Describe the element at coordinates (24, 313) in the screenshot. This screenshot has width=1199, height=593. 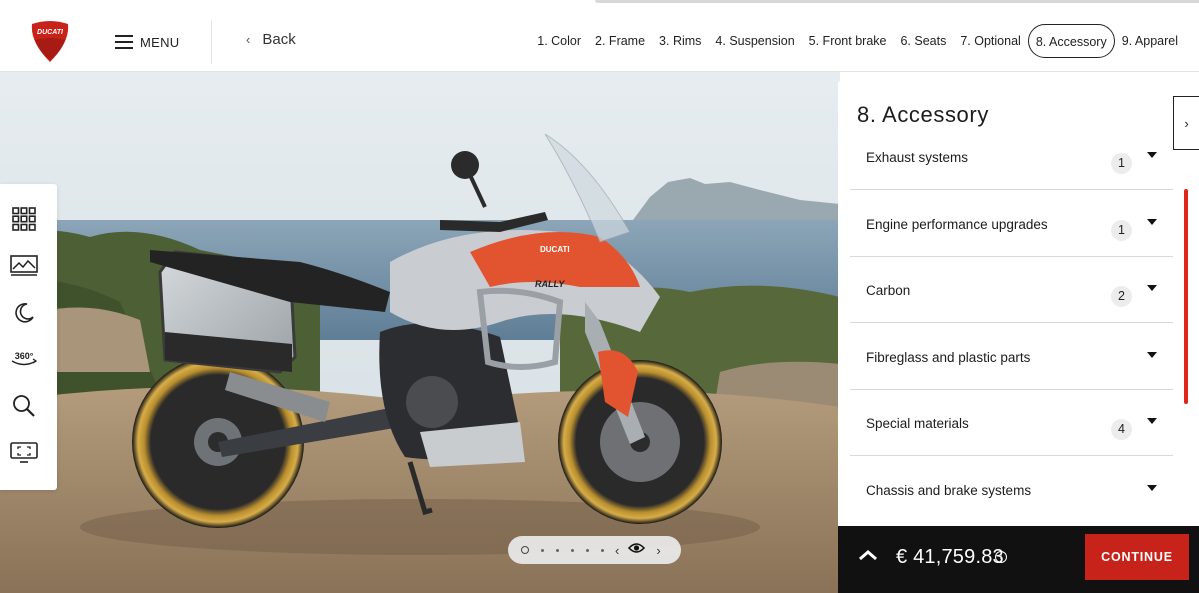
I see `moon-icon` at that location.